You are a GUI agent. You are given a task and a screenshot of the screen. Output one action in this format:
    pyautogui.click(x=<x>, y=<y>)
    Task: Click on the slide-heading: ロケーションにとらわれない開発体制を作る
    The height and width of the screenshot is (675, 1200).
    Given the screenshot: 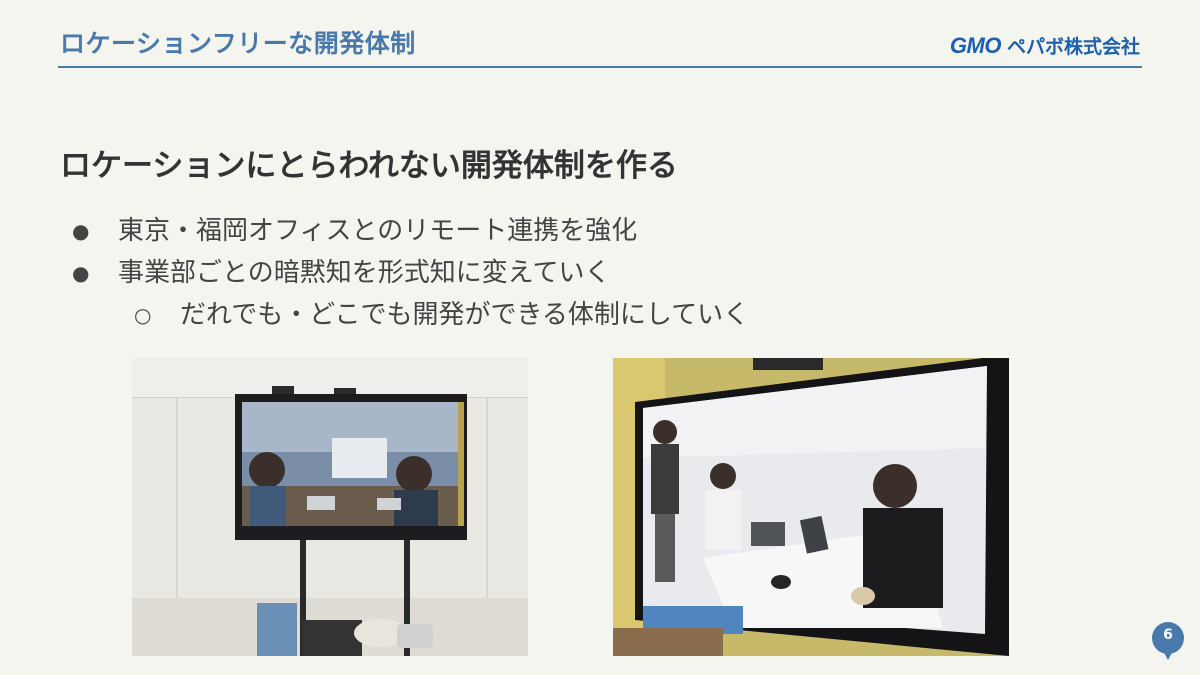 What is the action you would take?
    pyautogui.click(x=369, y=166)
    